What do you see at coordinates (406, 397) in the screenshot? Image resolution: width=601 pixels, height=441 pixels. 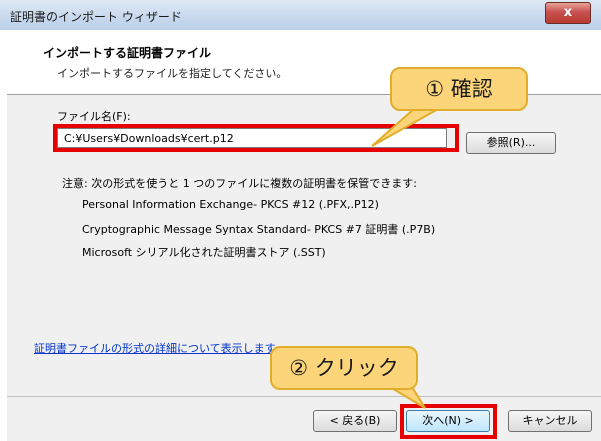 I see `callout-pointer-step2` at bounding box center [406, 397].